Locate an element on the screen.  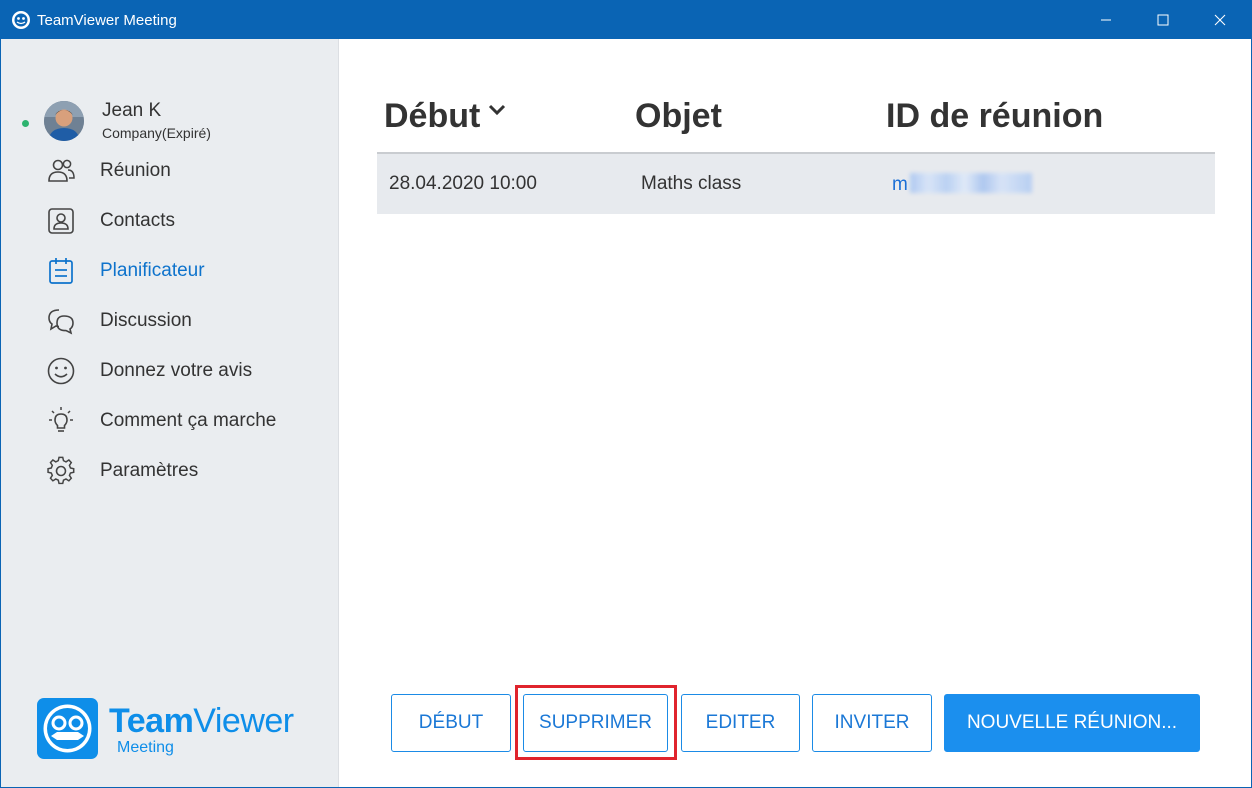
sidebar-item-label: Contacts is located at coordinates (137, 220).